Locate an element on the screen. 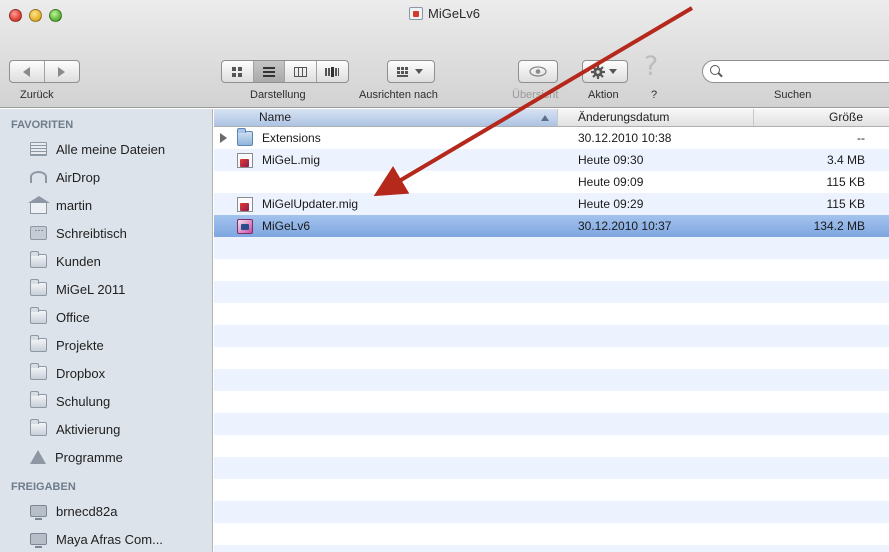  back-label: Zurück is located at coordinates (37, 95).